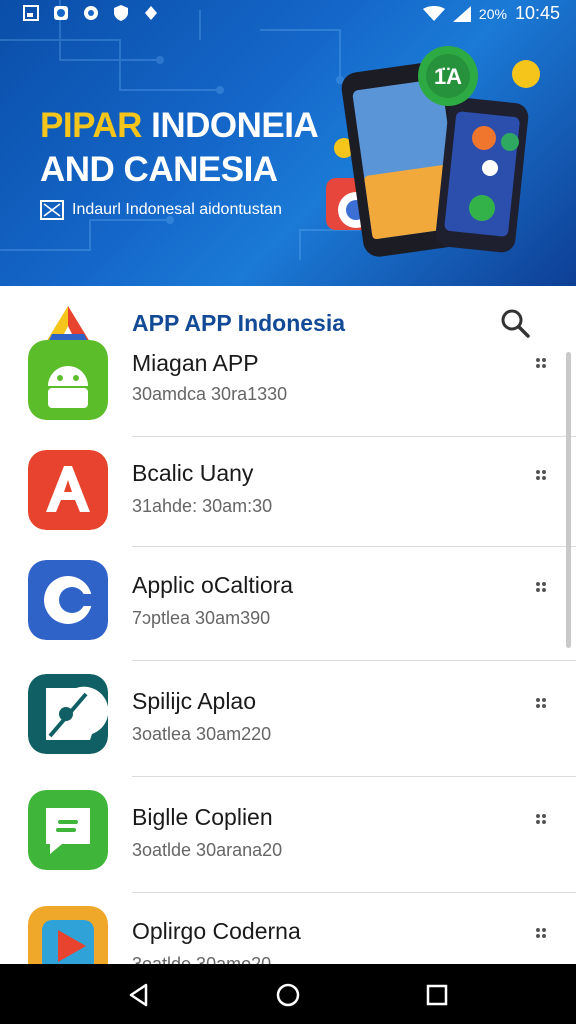 The height and width of the screenshot is (1024, 576). I want to click on app-subtitle: 3oatlea 30am220, so click(202, 734).